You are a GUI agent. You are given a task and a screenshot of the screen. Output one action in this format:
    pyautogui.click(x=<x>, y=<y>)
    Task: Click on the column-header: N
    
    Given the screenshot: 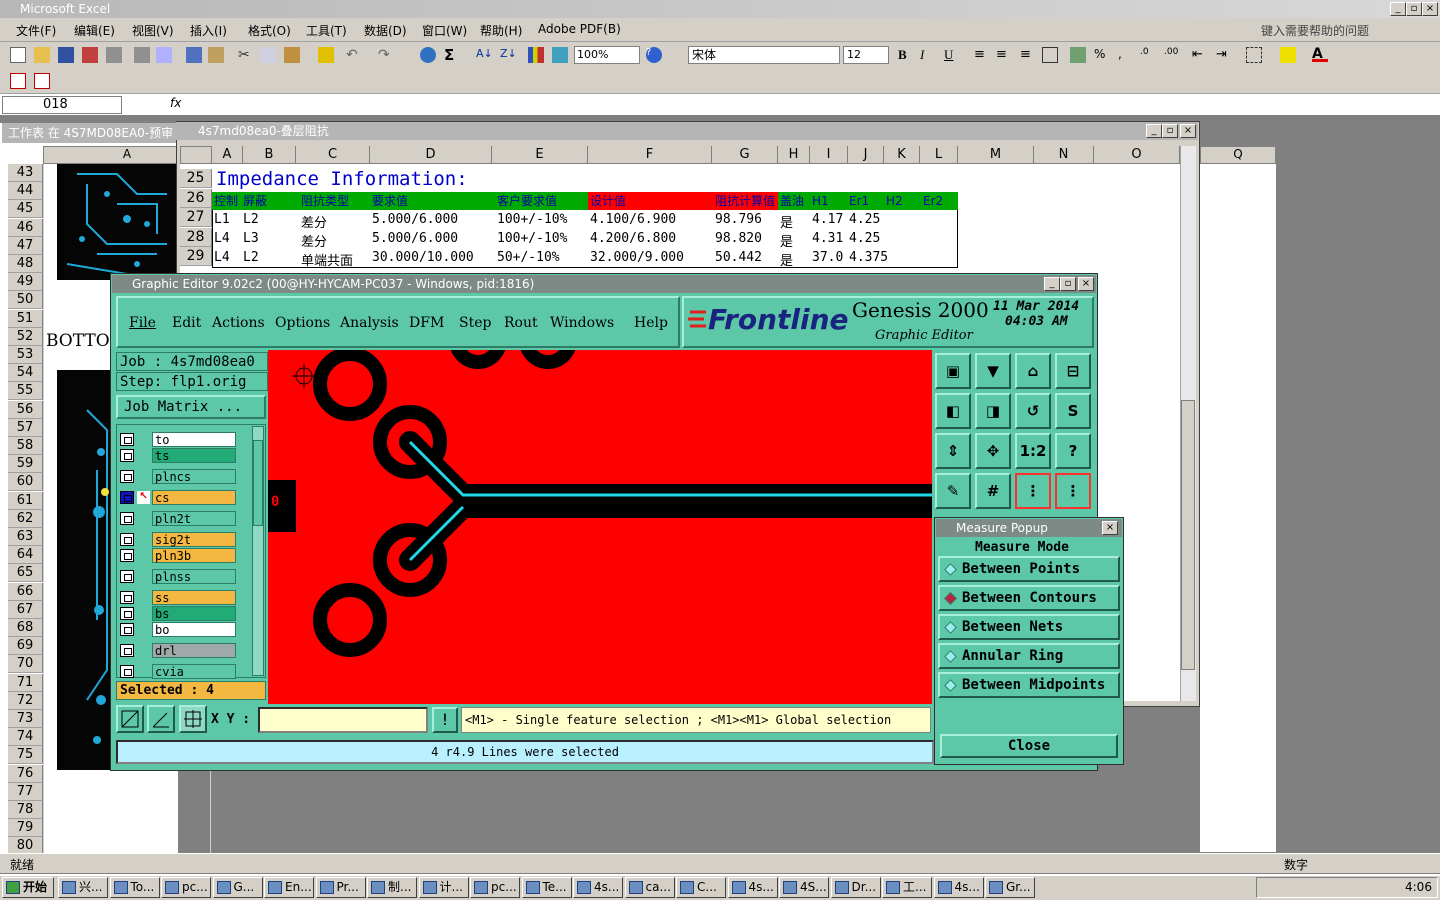 What is the action you would take?
    pyautogui.click(x=1064, y=155)
    